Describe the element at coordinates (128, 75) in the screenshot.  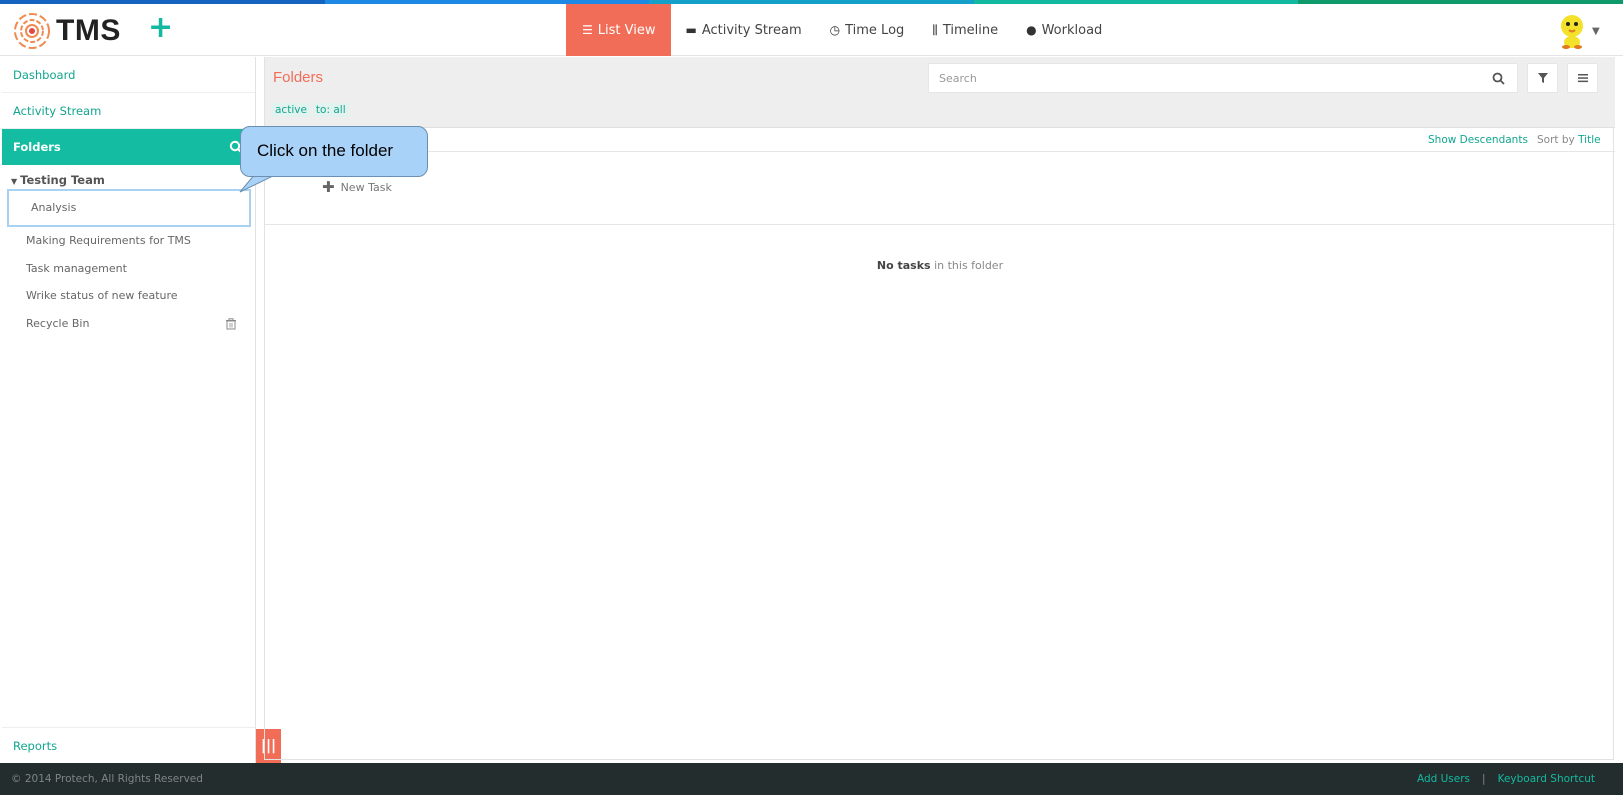
I see `sidebar-item-dashboard: Dashboard` at that location.